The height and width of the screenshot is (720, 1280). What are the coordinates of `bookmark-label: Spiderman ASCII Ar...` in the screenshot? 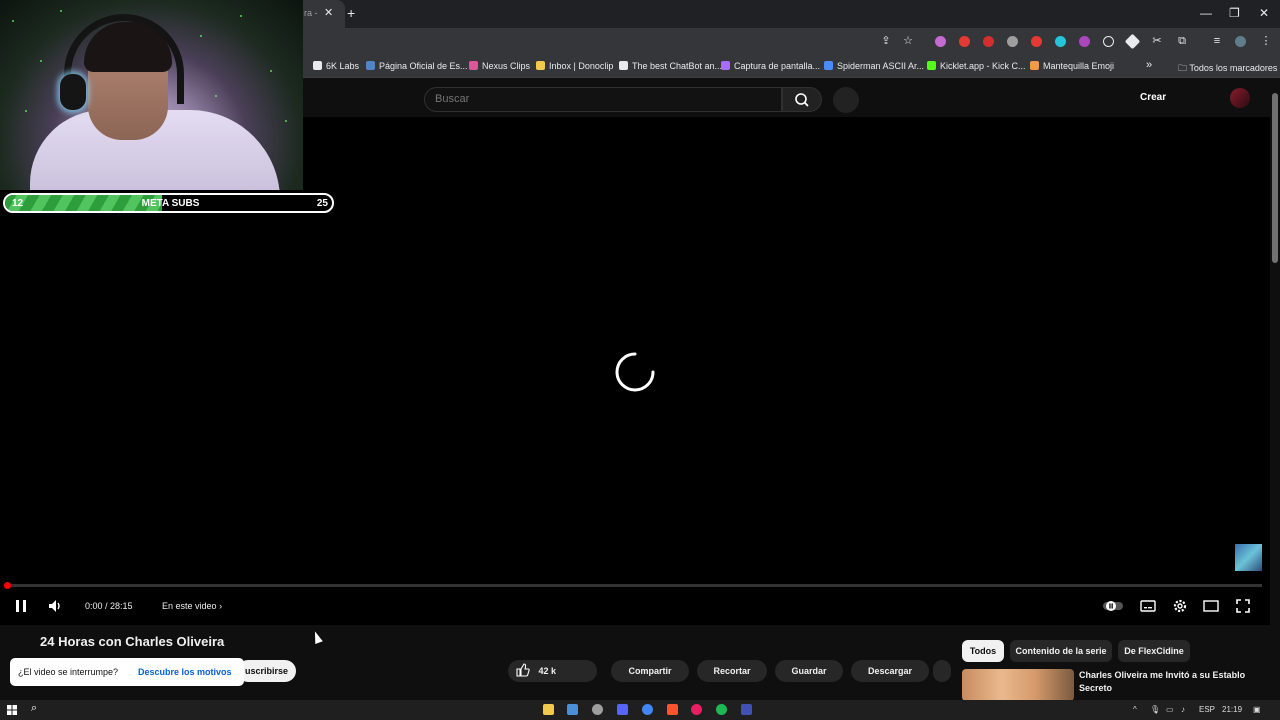 It's located at (881, 66).